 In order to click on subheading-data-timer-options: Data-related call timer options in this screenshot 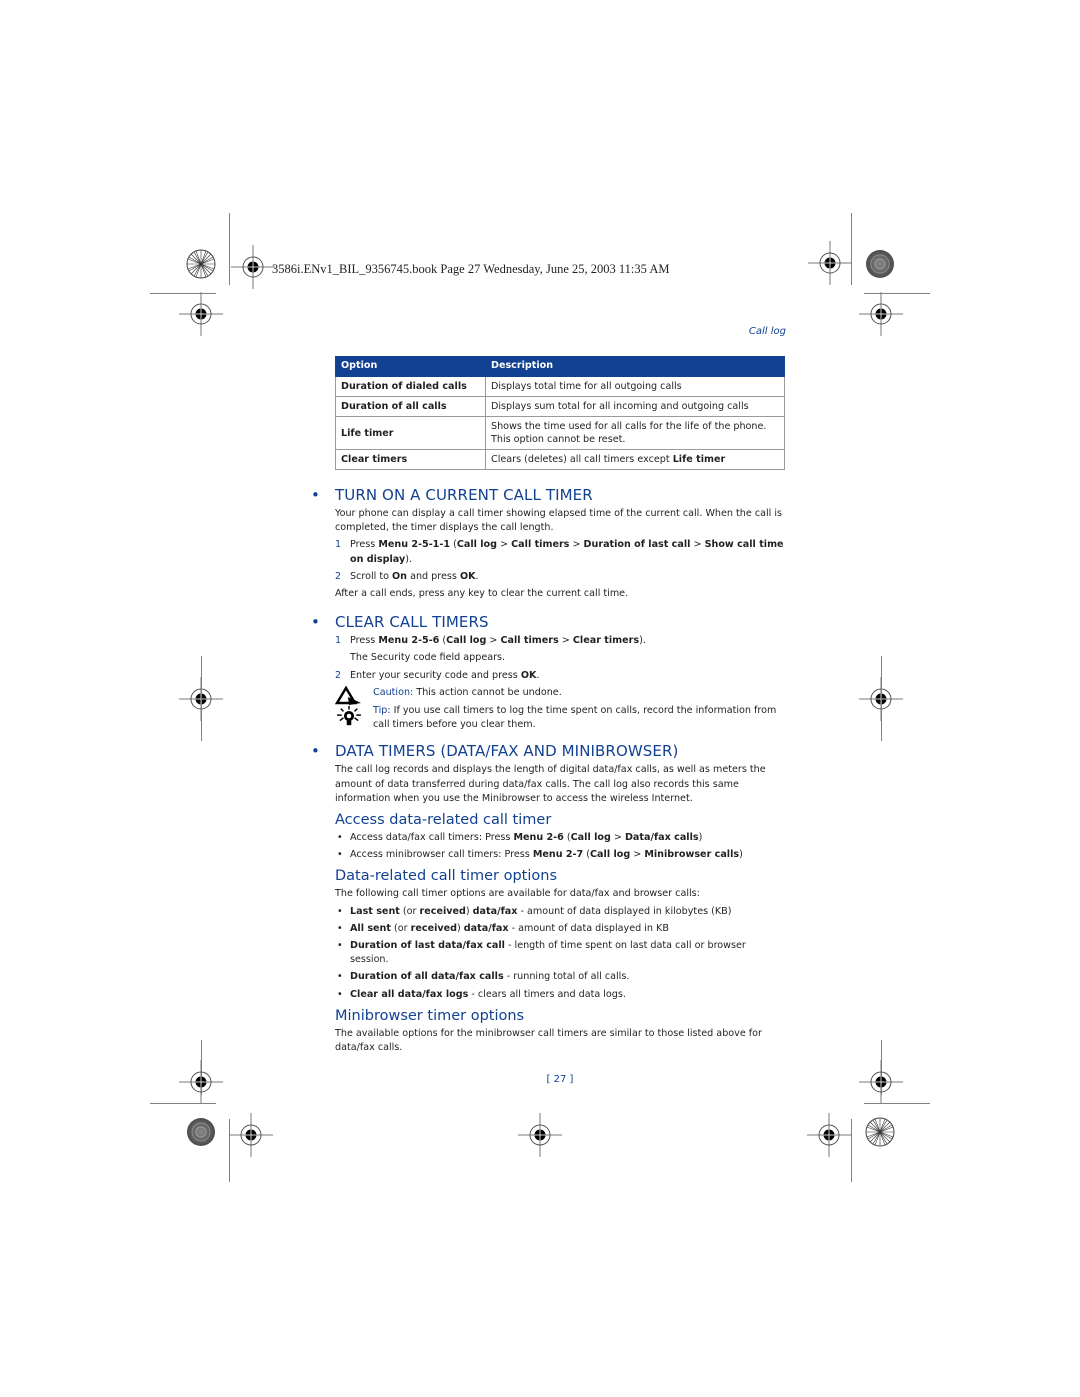, I will do `click(446, 876)`.